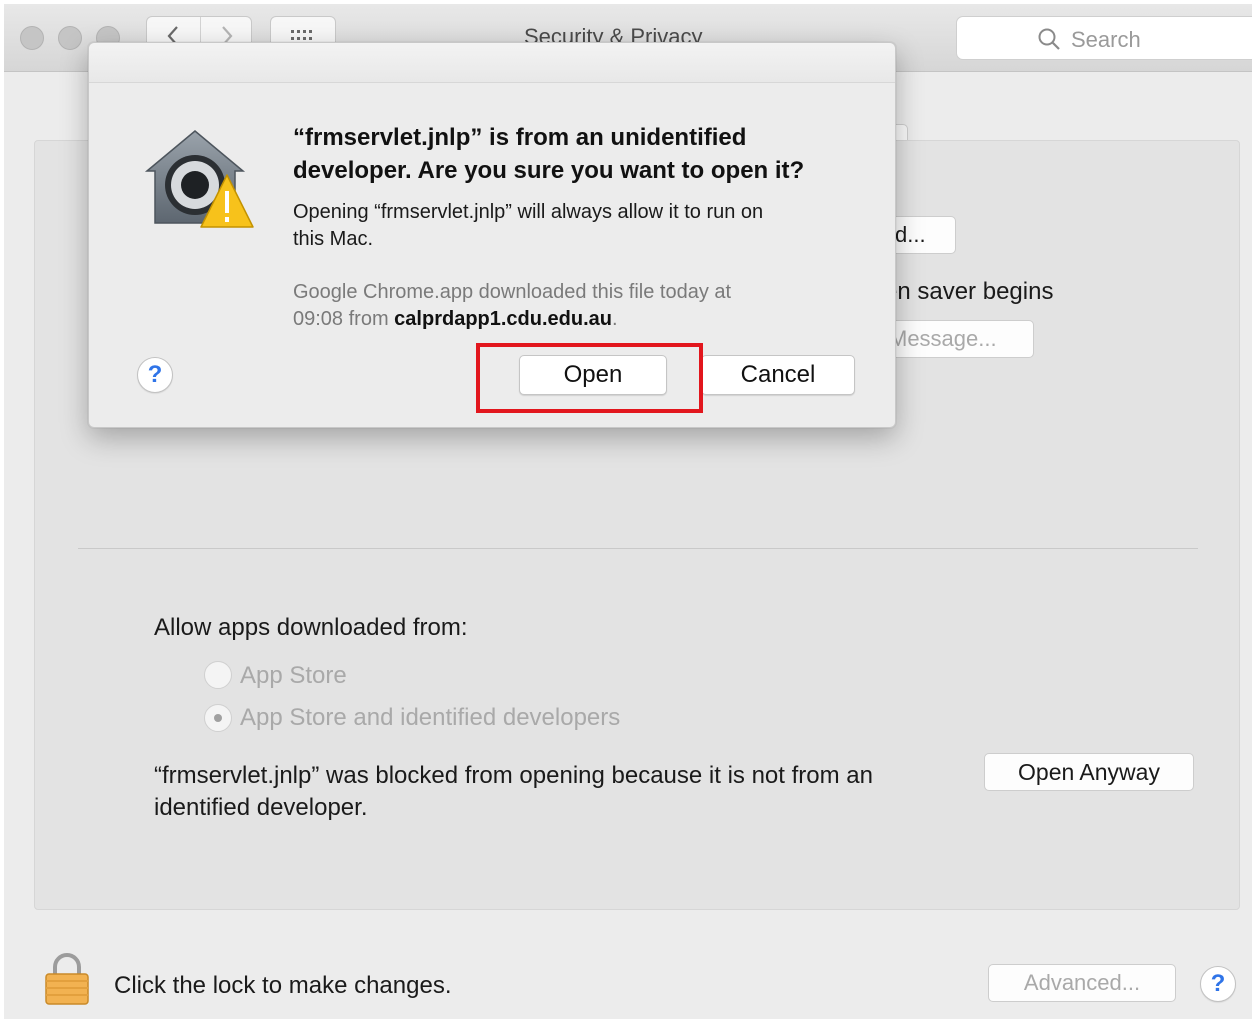  I want to click on dialog-info-line2: 09:08 from calprdapp1.cdu.edu.au., so click(583, 319).